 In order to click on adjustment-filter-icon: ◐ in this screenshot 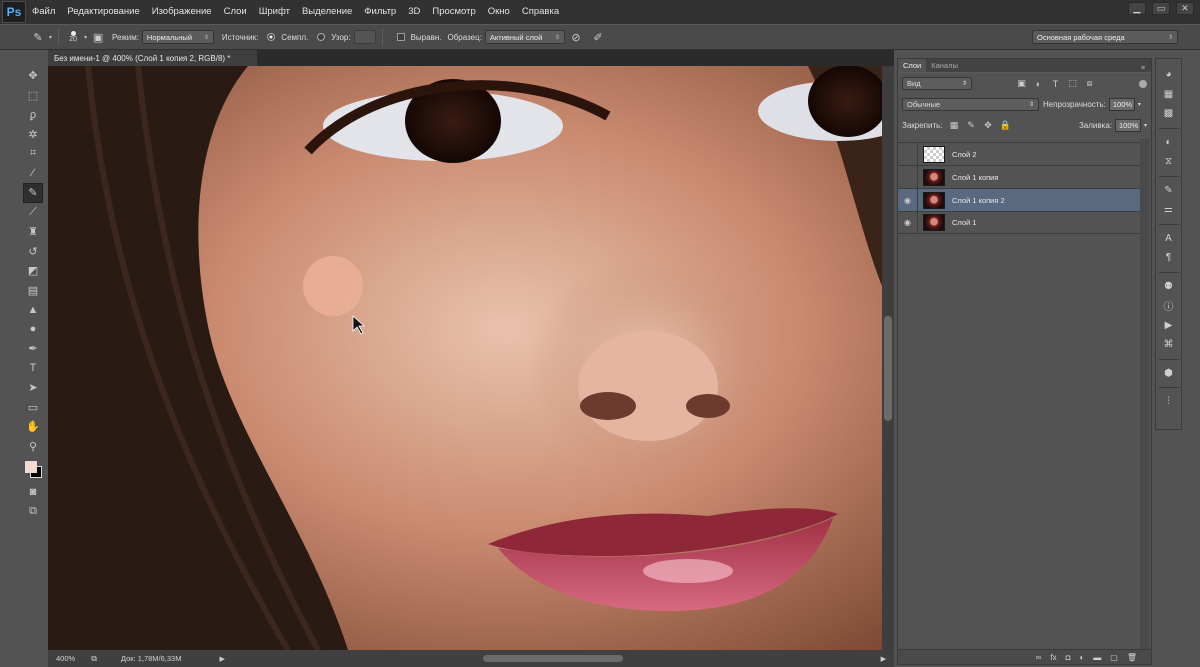, I will do `click(1038, 83)`.